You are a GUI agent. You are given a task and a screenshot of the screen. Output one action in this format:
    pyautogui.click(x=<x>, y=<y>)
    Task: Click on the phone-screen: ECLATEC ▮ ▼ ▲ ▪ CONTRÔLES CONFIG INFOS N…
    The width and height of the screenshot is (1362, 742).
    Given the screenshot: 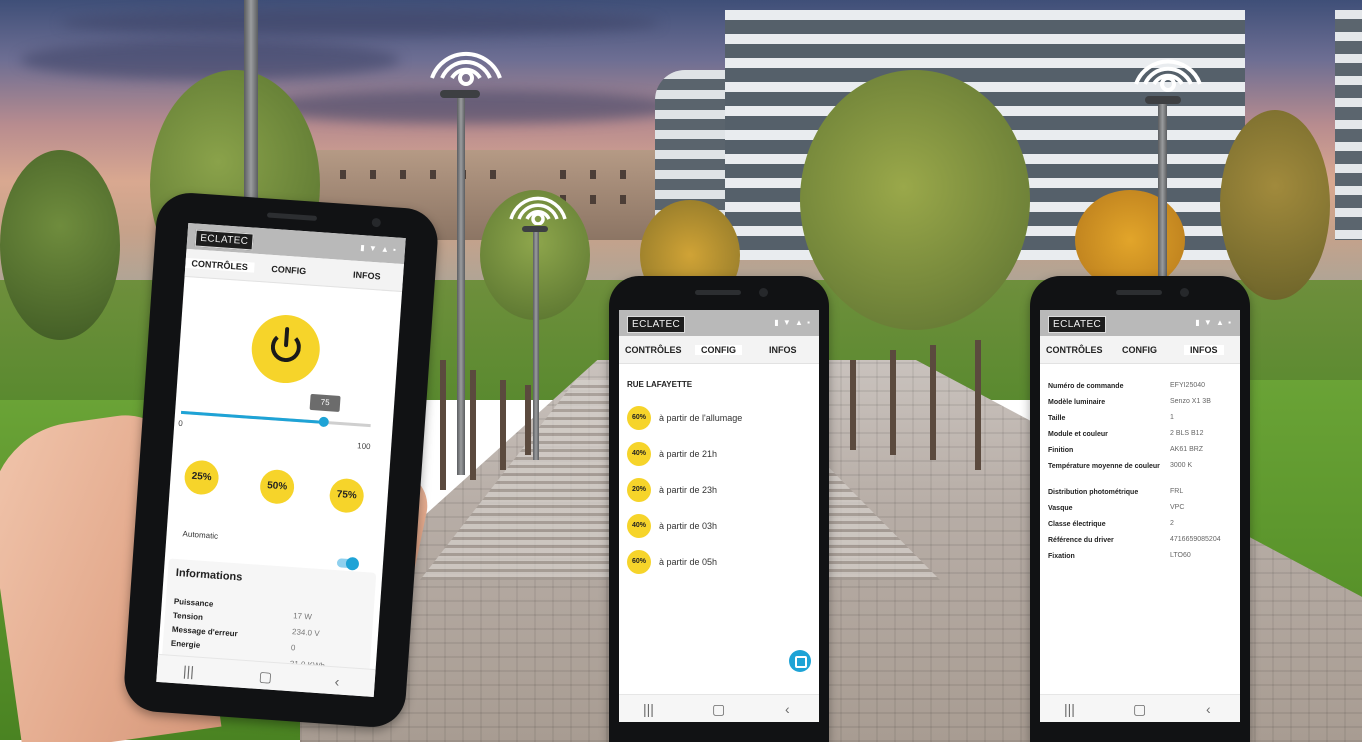 What is the action you would take?
    pyautogui.click(x=1140, y=516)
    